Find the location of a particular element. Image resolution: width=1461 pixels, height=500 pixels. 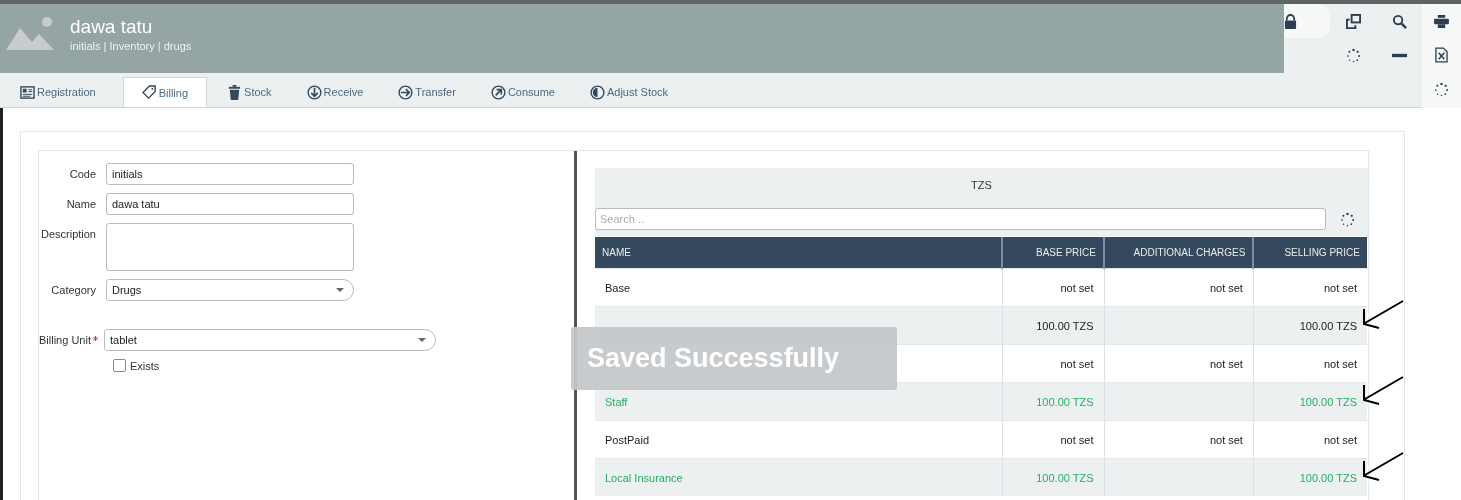

checkbox: Exists is located at coordinates (136, 365).